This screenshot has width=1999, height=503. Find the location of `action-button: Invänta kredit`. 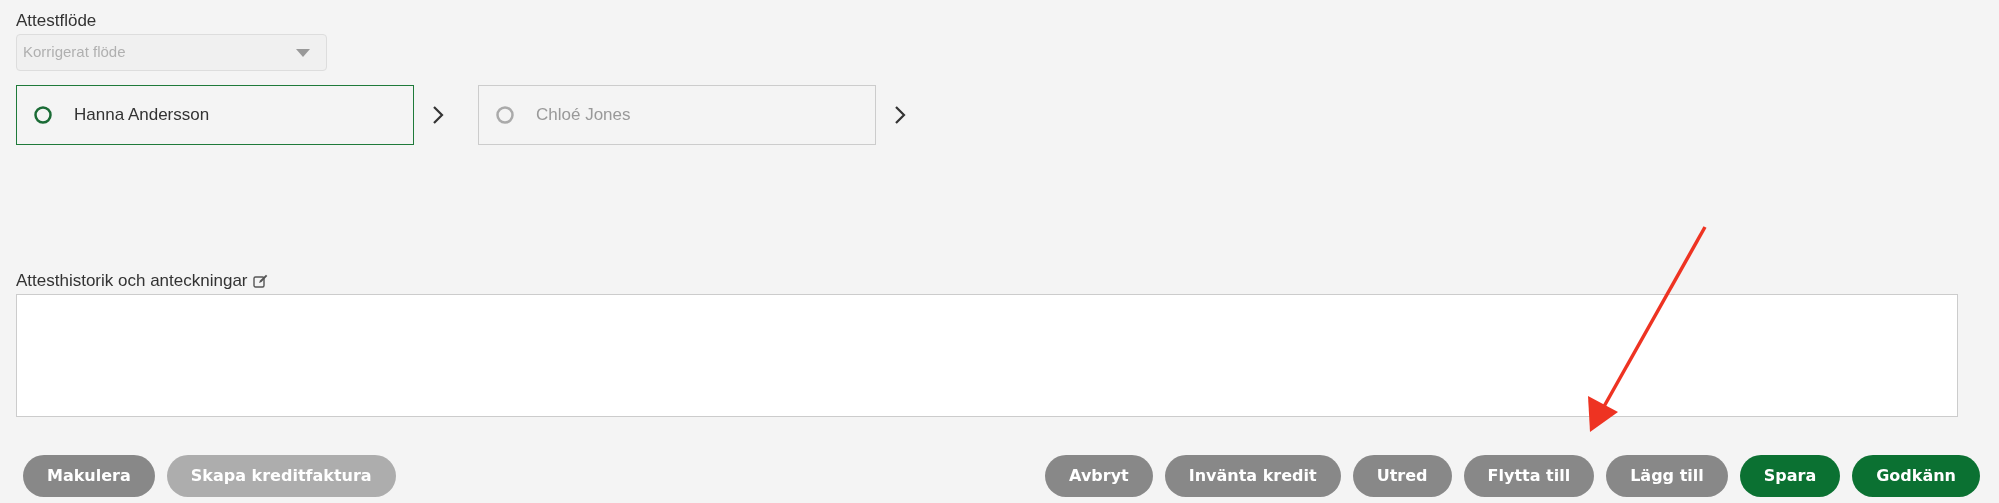

action-button: Invänta kredit is located at coordinates (1252, 476).